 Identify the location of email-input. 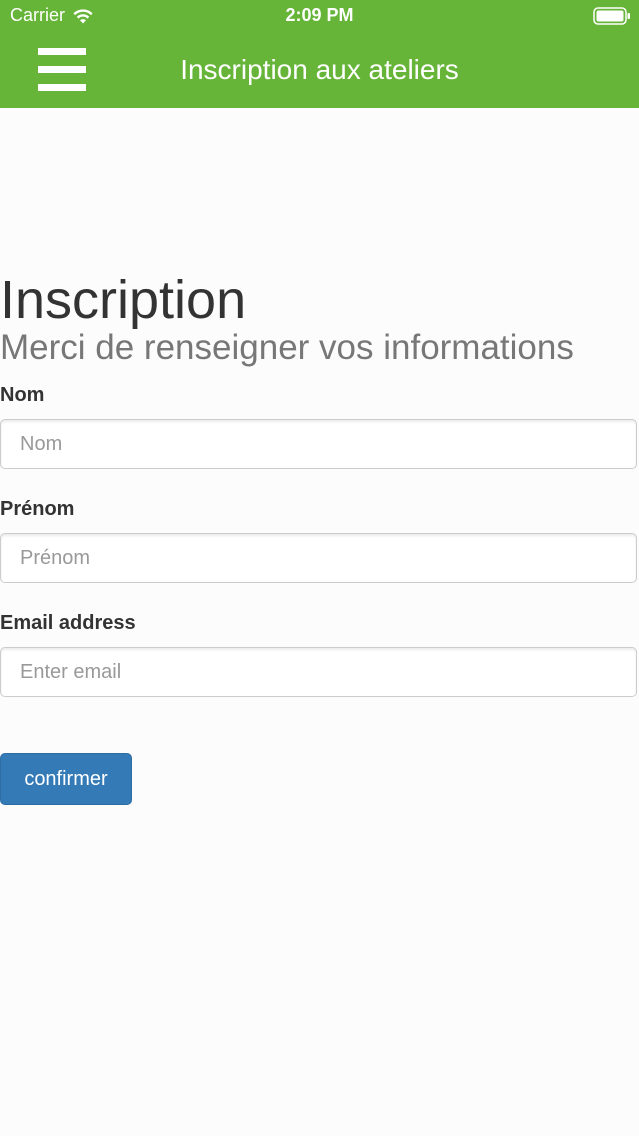
(318, 672).